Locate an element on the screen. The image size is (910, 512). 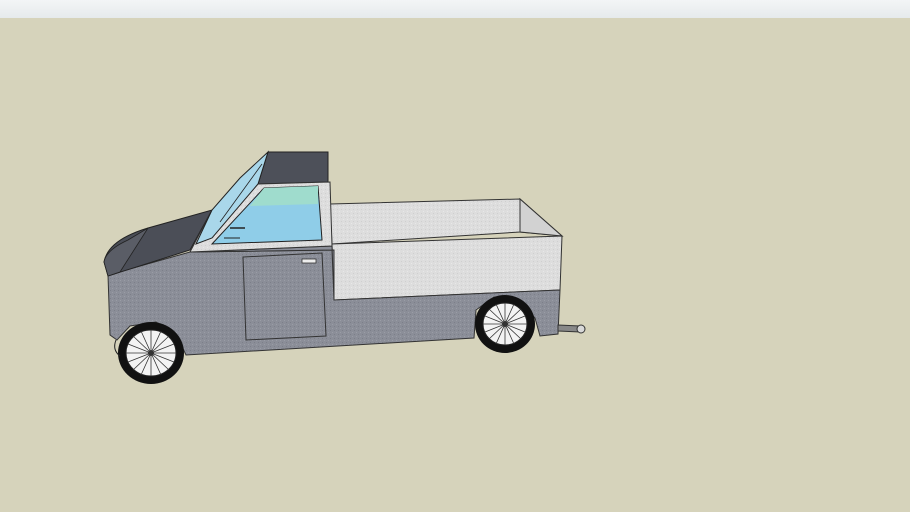
rear-wheel is located at coordinates (505, 324).